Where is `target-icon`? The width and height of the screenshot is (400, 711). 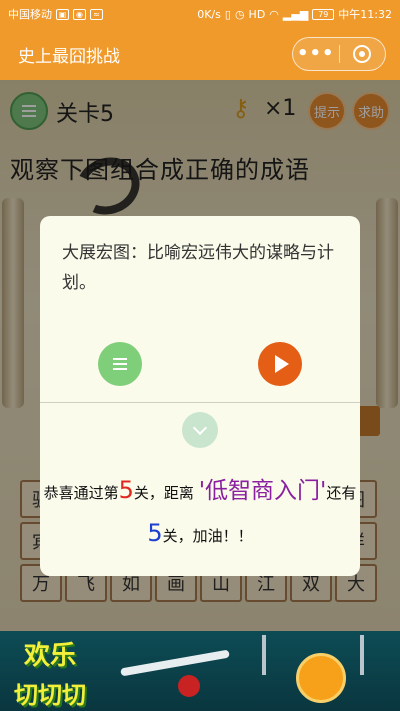 target-icon is located at coordinates (362, 54).